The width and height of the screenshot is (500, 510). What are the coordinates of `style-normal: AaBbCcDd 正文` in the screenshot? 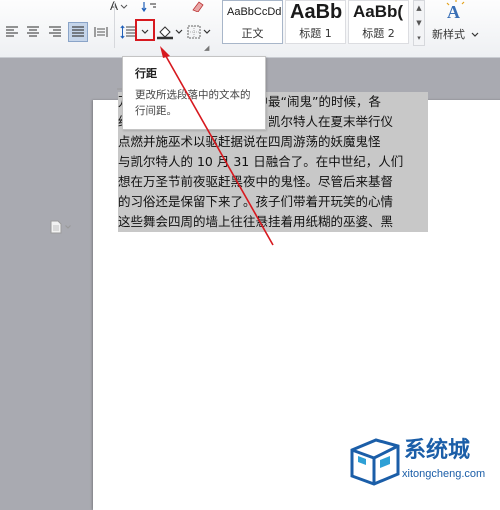 It's located at (252, 22).